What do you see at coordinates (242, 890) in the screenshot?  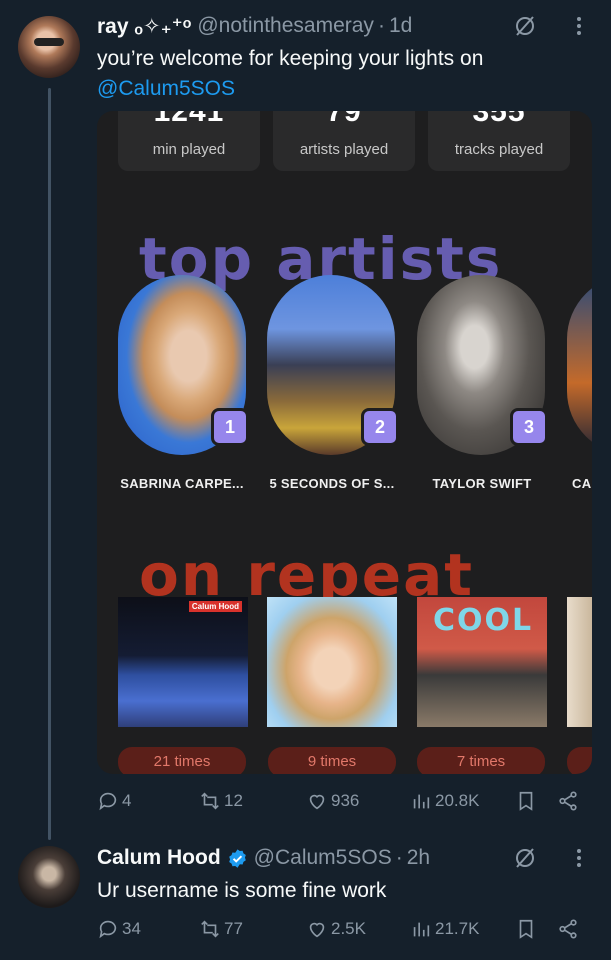 I see `tweet-text: Ur username is some fine work` at bounding box center [242, 890].